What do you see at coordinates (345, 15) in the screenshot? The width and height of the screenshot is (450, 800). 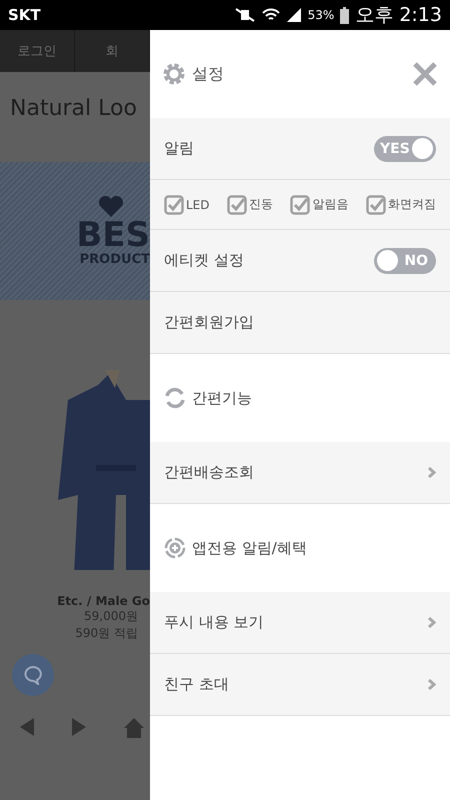 I see `battery-icon` at bounding box center [345, 15].